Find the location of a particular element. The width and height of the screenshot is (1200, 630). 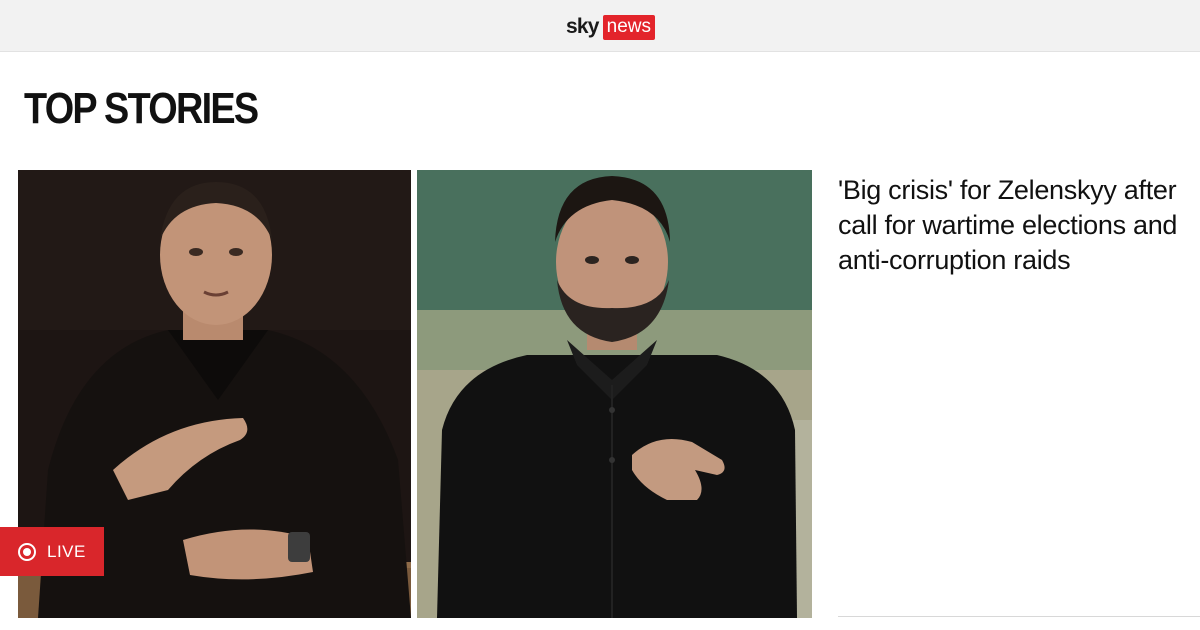

site-header: sky news is located at coordinates (600, 26).